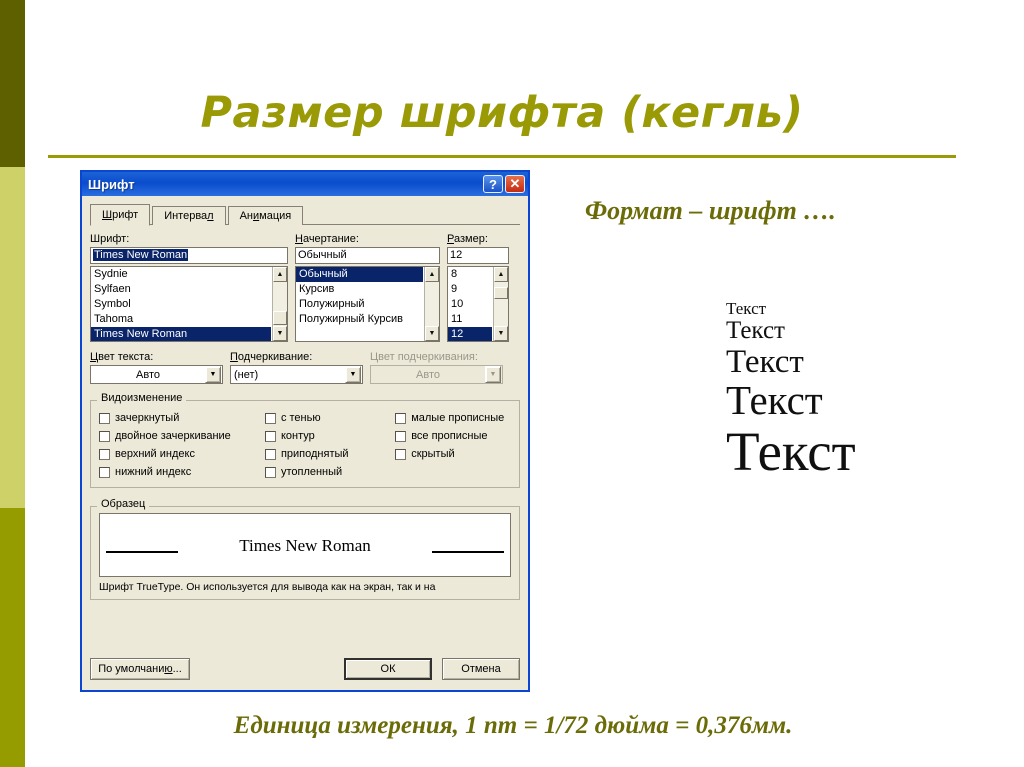 This screenshot has width=1024, height=767. Describe the element at coordinates (431, 304) in the screenshot. I see `style-list-scrollbar: ▲ ▼` at that location.